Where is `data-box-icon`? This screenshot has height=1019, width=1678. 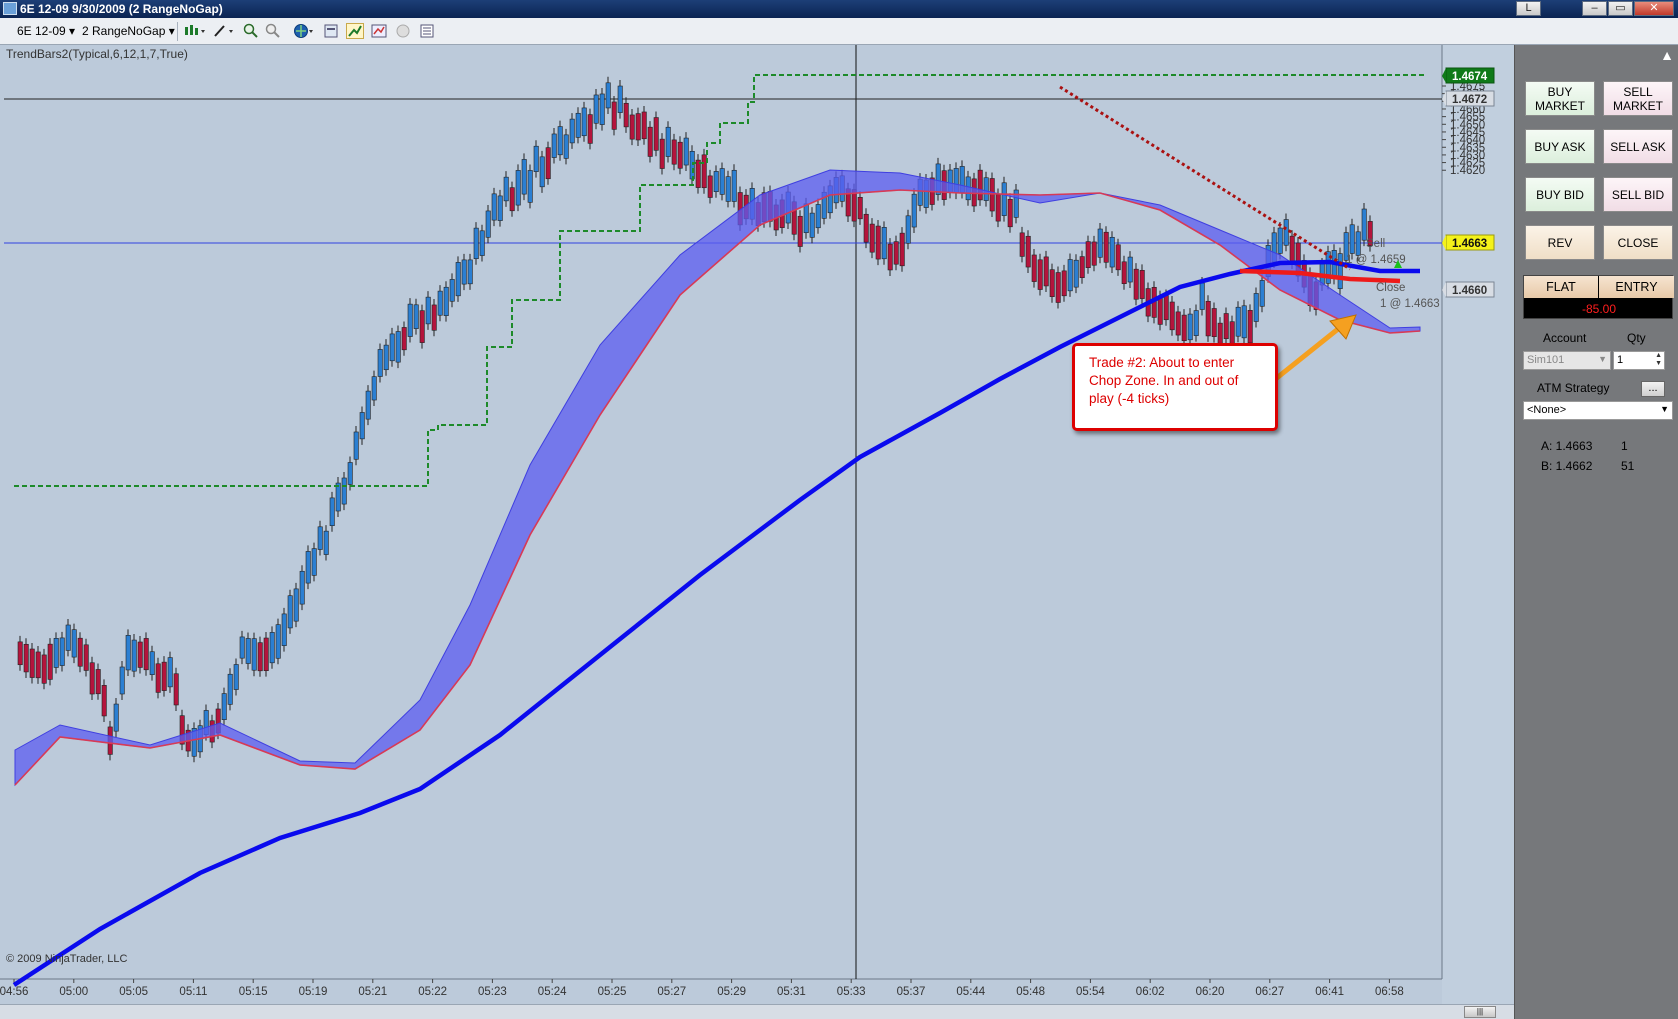 data-box-icon is located at coordinates (427, 31).